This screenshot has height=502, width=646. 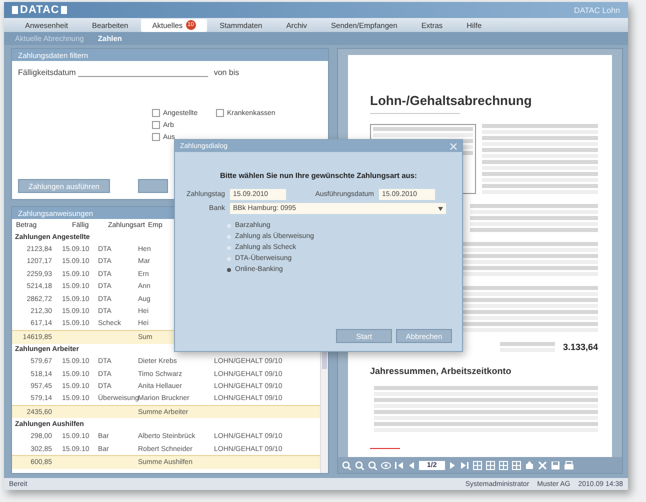 What do you see at coordinates (372, 465) in the screenshot?
I see `search-icon` at bounding box center [372, 465].